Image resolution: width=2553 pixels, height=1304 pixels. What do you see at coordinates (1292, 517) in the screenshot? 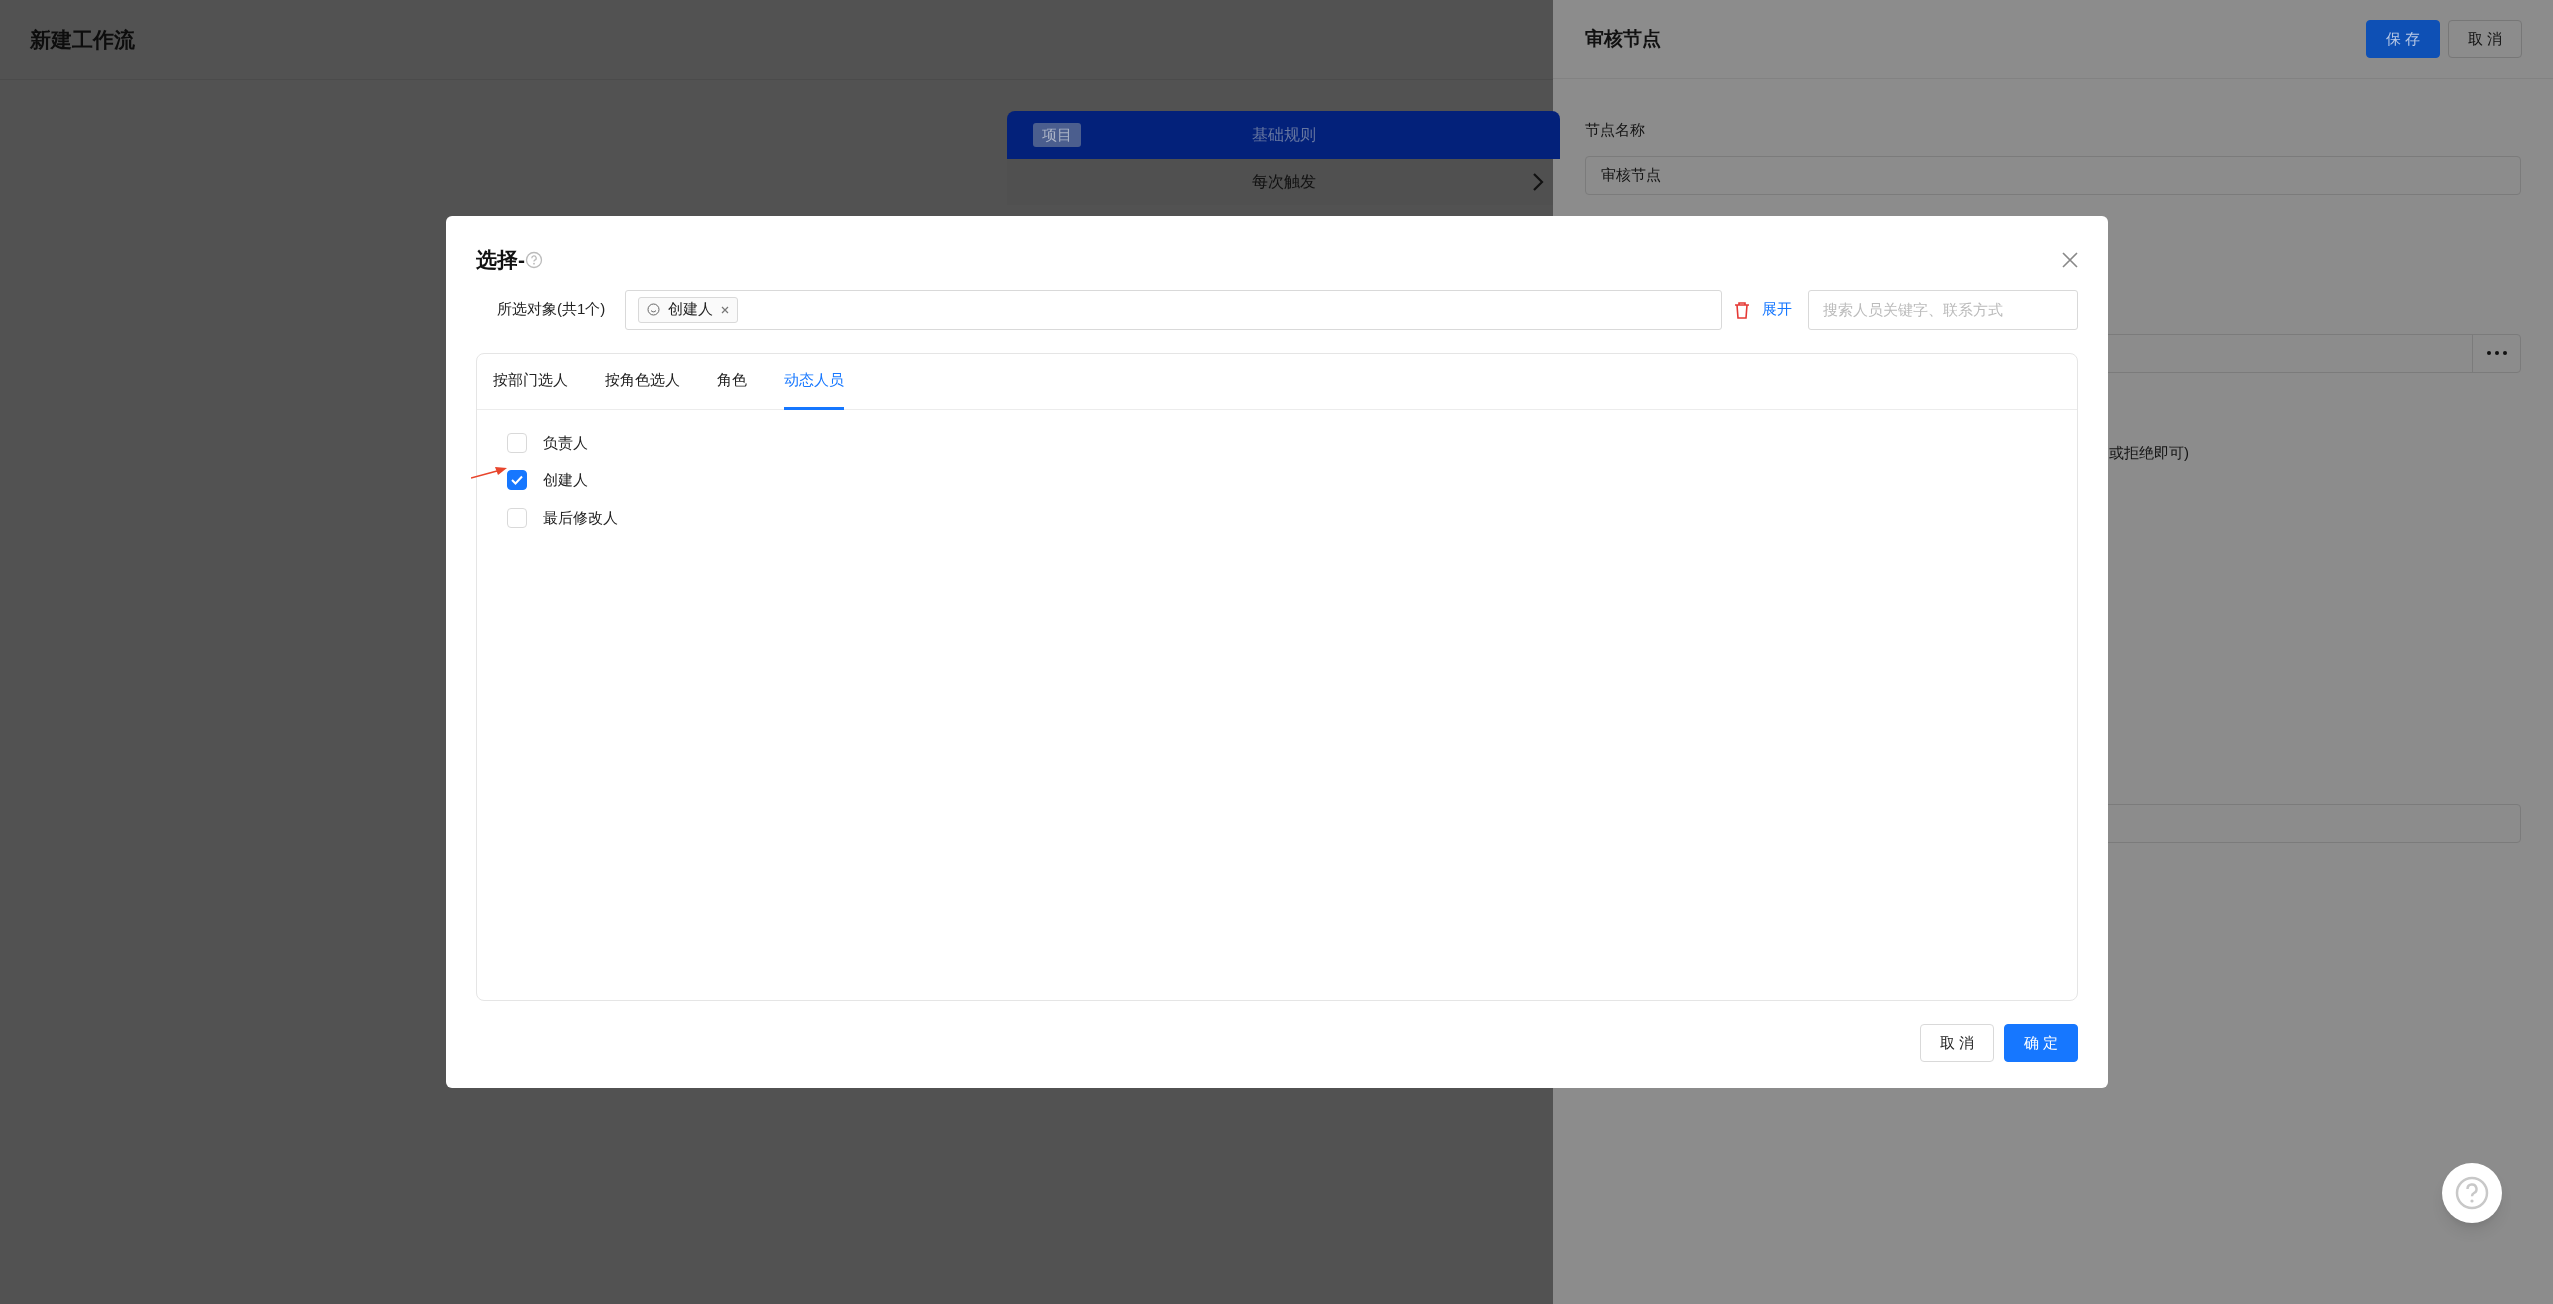
I see `option-checkbox: 最后修改人` at bounding box center [1292, 517].